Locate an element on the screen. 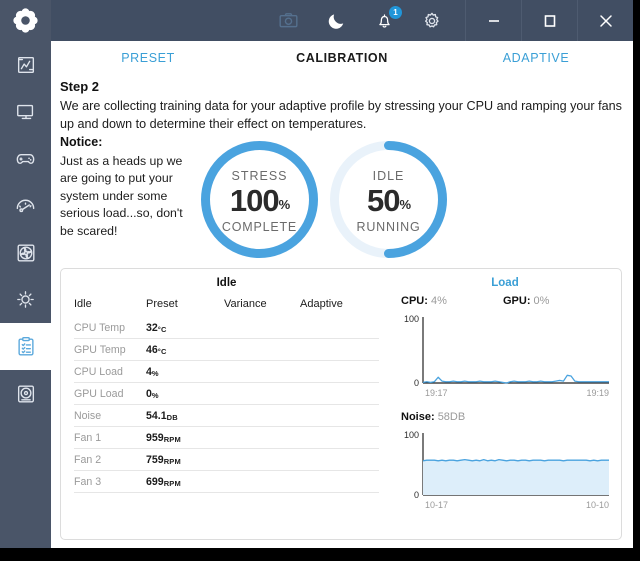  sidebar-item-storage is located at coordinates (25, 393).